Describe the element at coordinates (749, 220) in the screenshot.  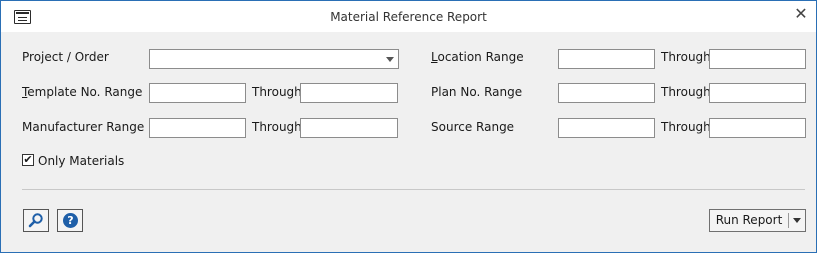
I see `run-report-button: Run Report` at that location.